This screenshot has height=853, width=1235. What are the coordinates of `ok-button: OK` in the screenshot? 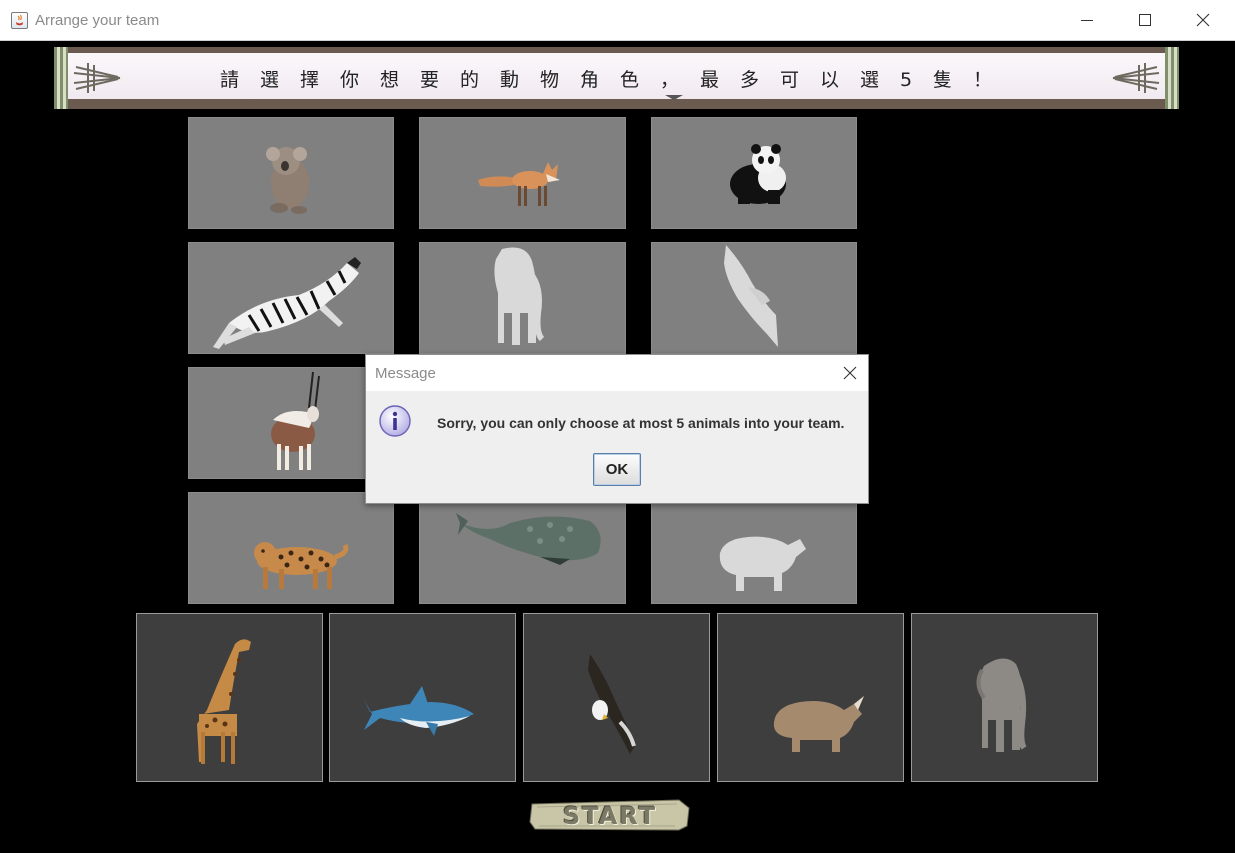 It's located at (617, 469).